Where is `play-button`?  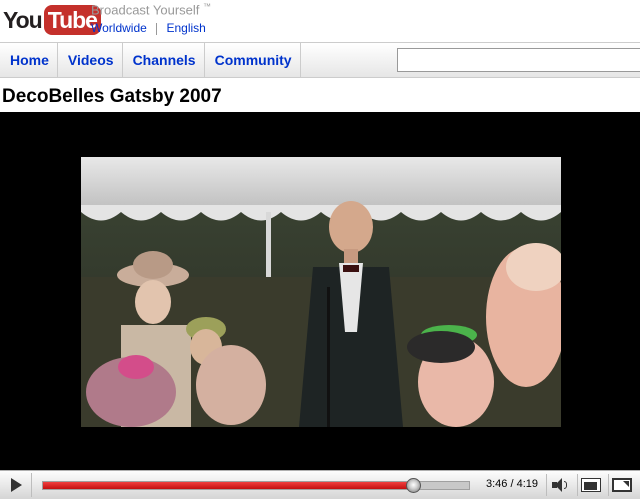 play-button is located at coordinates (17, 485).